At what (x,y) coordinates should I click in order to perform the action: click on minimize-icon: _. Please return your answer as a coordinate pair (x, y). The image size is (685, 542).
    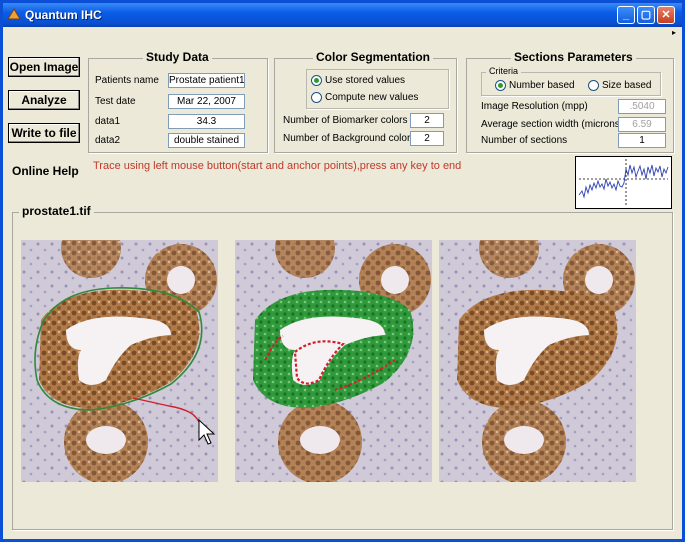
    Looking at the image, I should click on (626, 15).